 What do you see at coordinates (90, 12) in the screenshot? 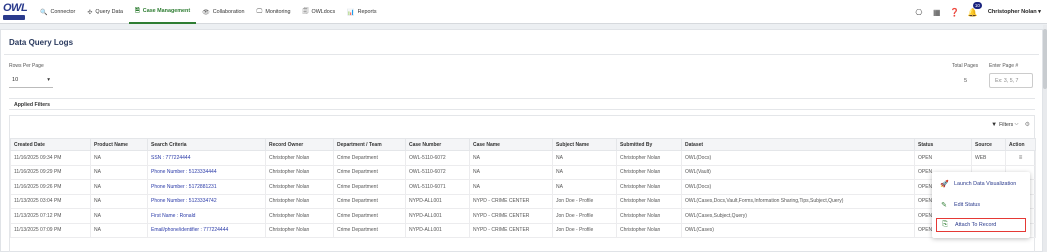
I see `cross-arrows-icon: ✣` at bounding box center [90, 12].